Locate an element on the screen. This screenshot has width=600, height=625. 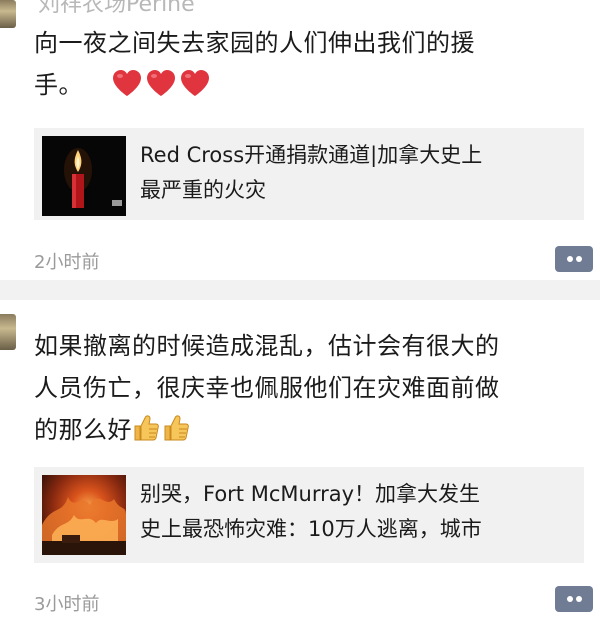
link-title: 别哭，Fort McMurray！加拿大发生 史上最恐怖灾难：10万人逃离，城市 is located at coordinates (360, 512).